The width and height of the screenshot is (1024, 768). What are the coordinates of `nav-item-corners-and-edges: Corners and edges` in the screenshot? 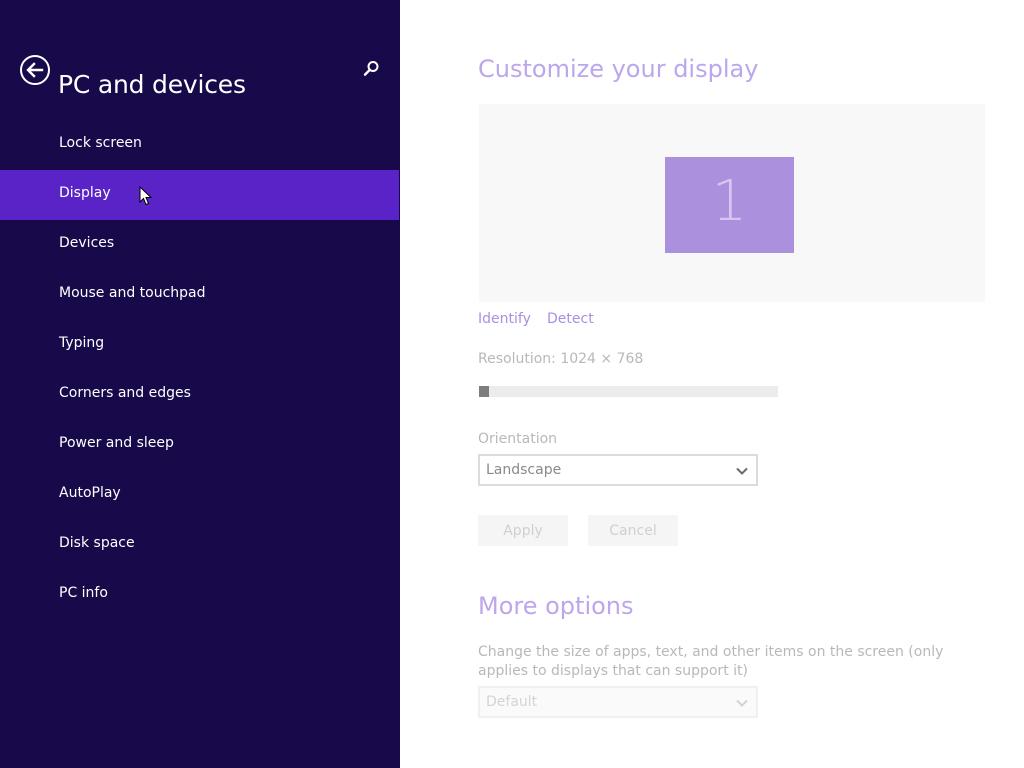 It's located at (199, 395).